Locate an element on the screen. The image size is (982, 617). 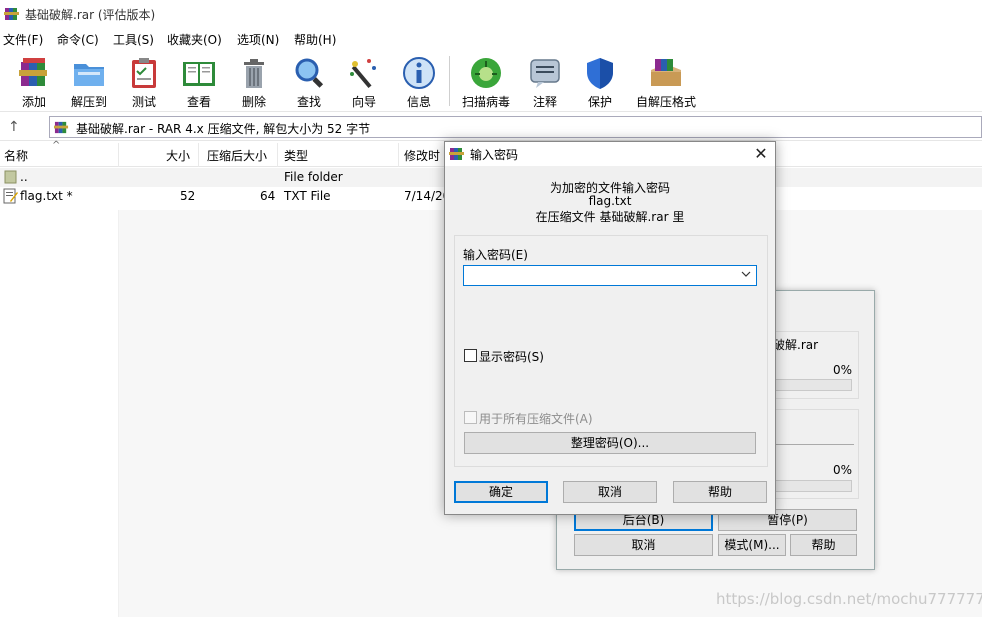
view-book-icon is located at coordinates (199, 74).